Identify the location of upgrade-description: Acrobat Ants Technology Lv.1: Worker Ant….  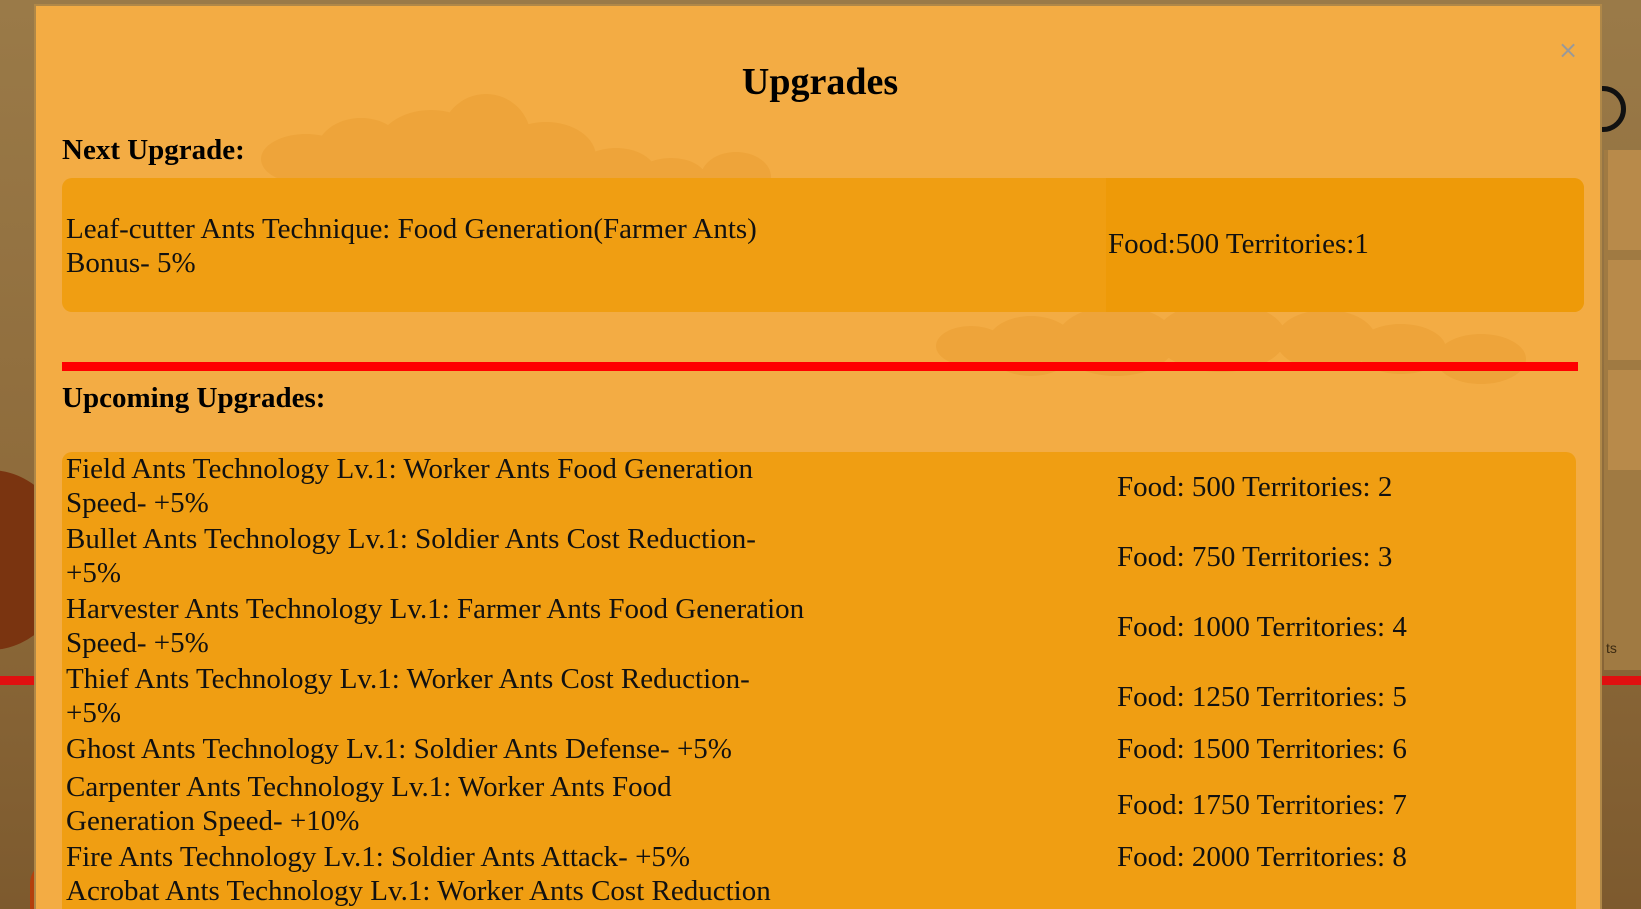
(418, 891).